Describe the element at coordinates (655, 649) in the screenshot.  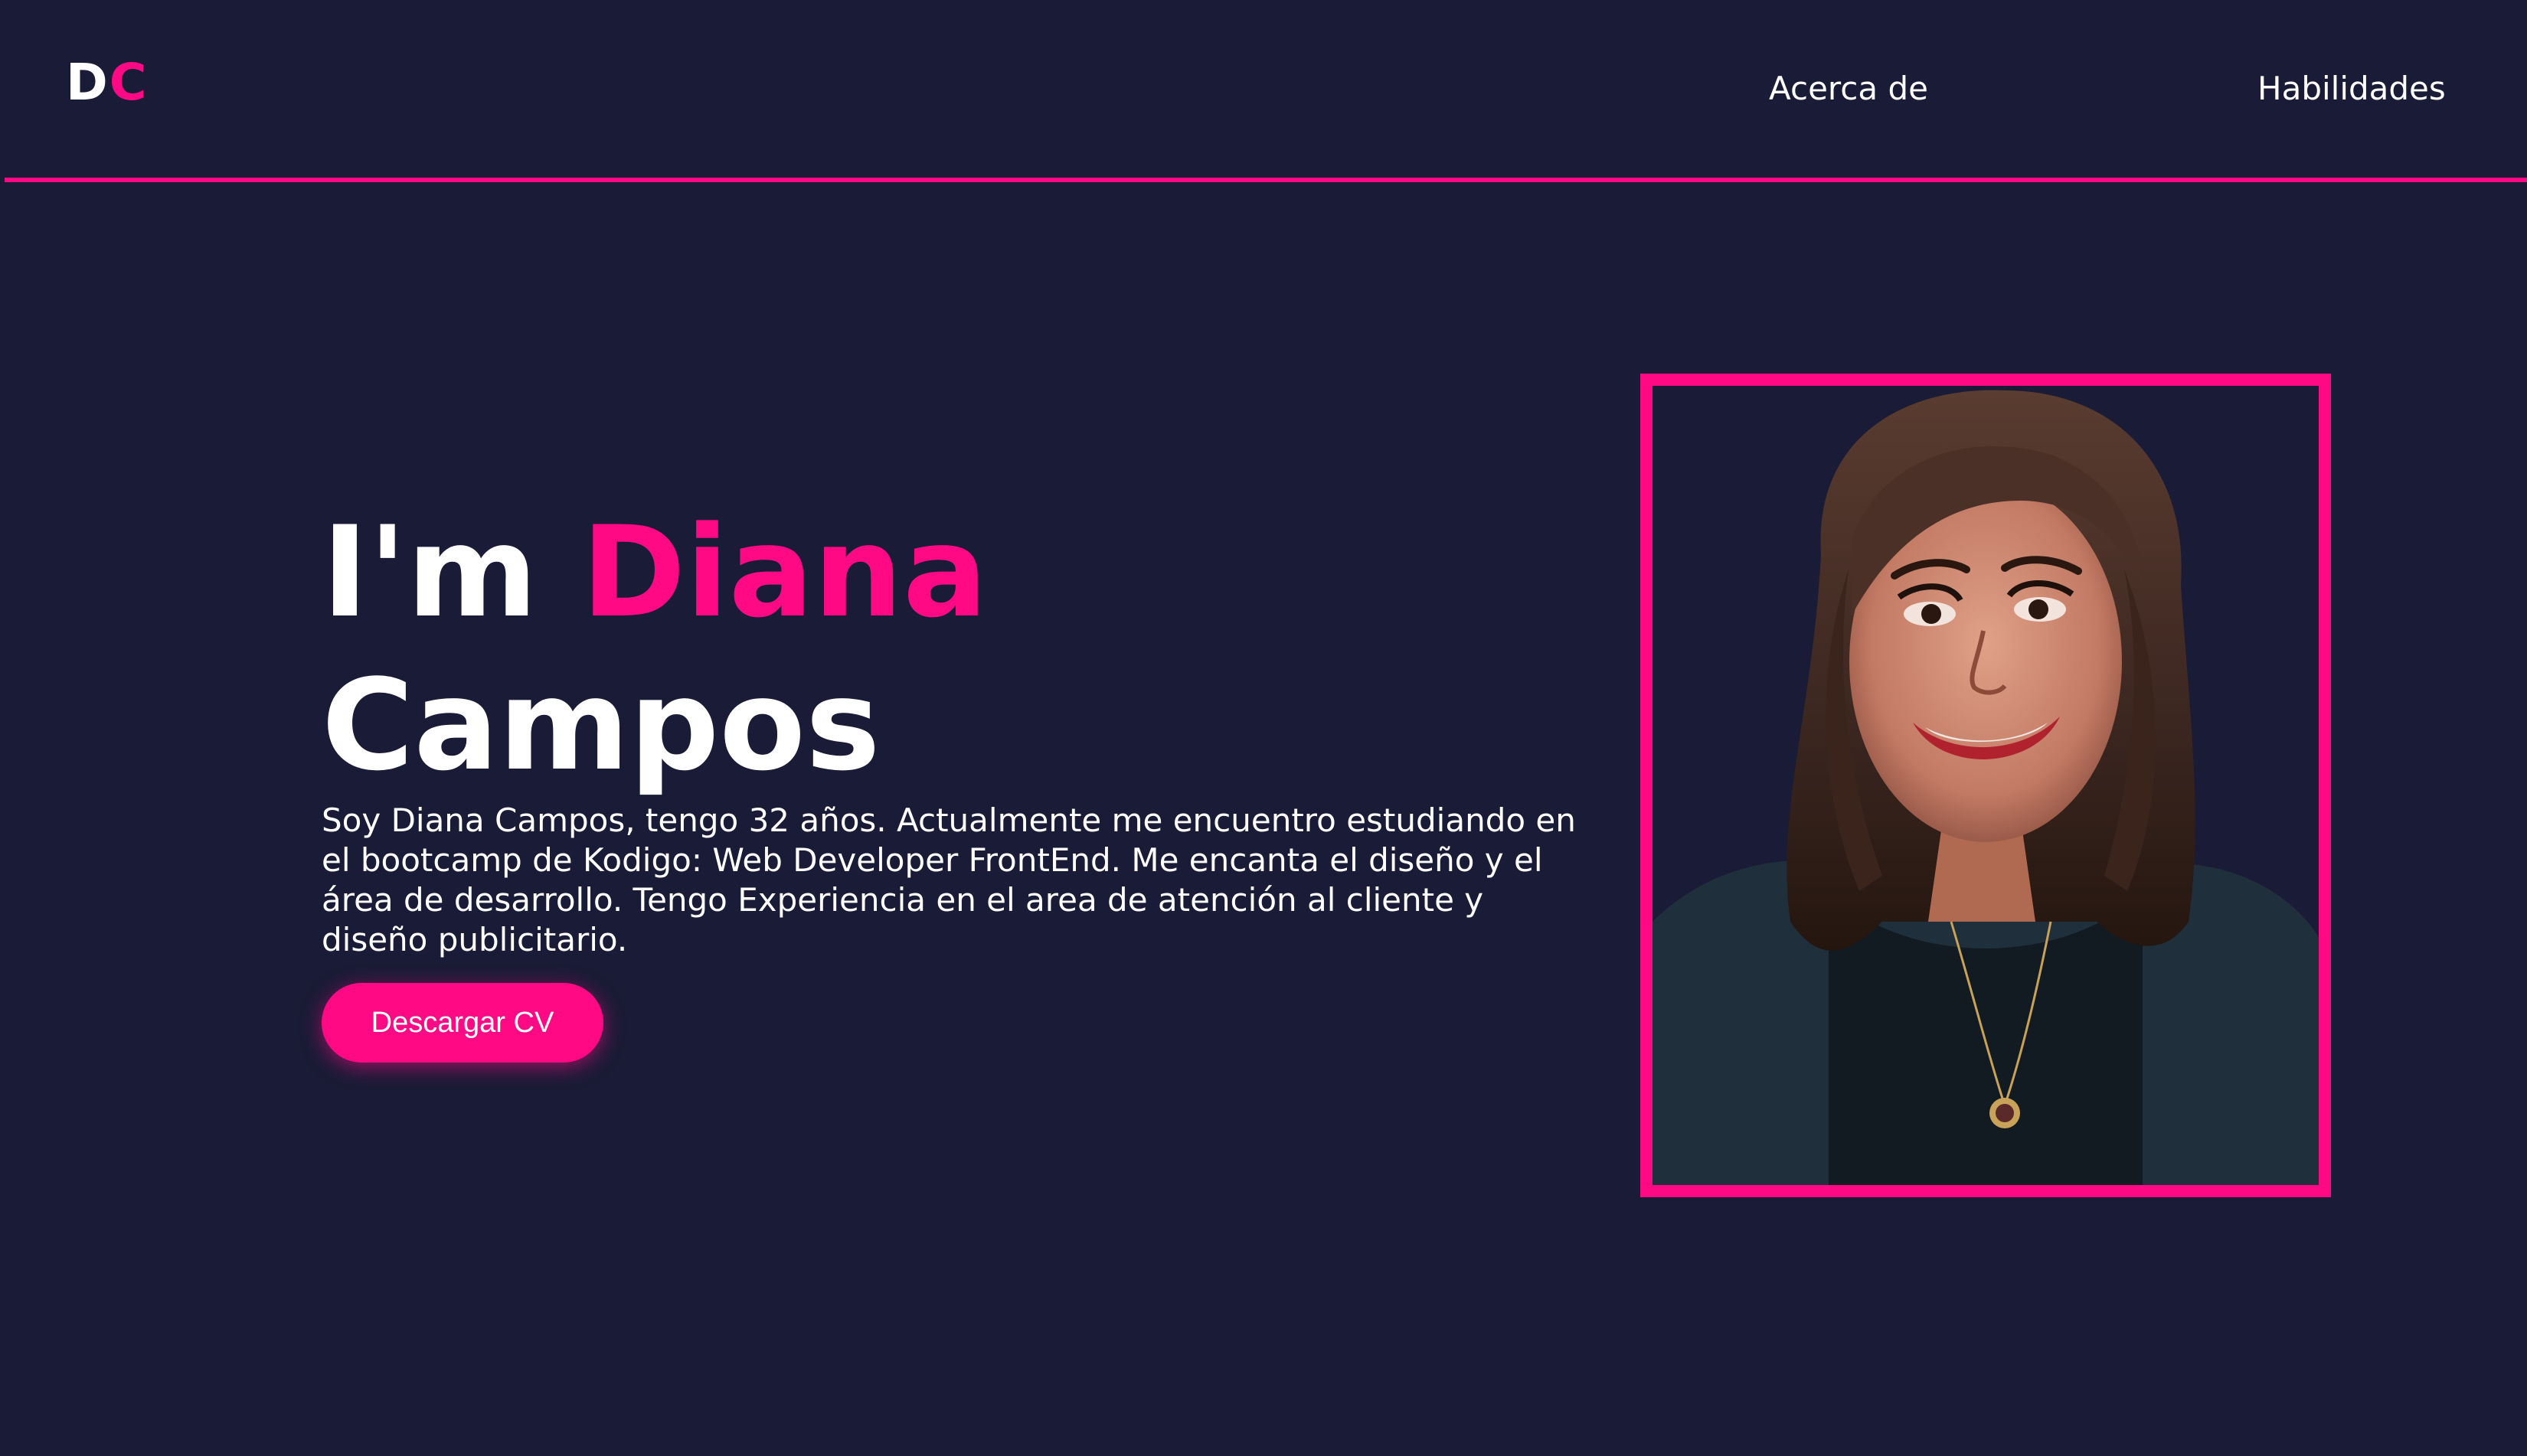
I see `hero-title: I'm Diana Campos` at that location.